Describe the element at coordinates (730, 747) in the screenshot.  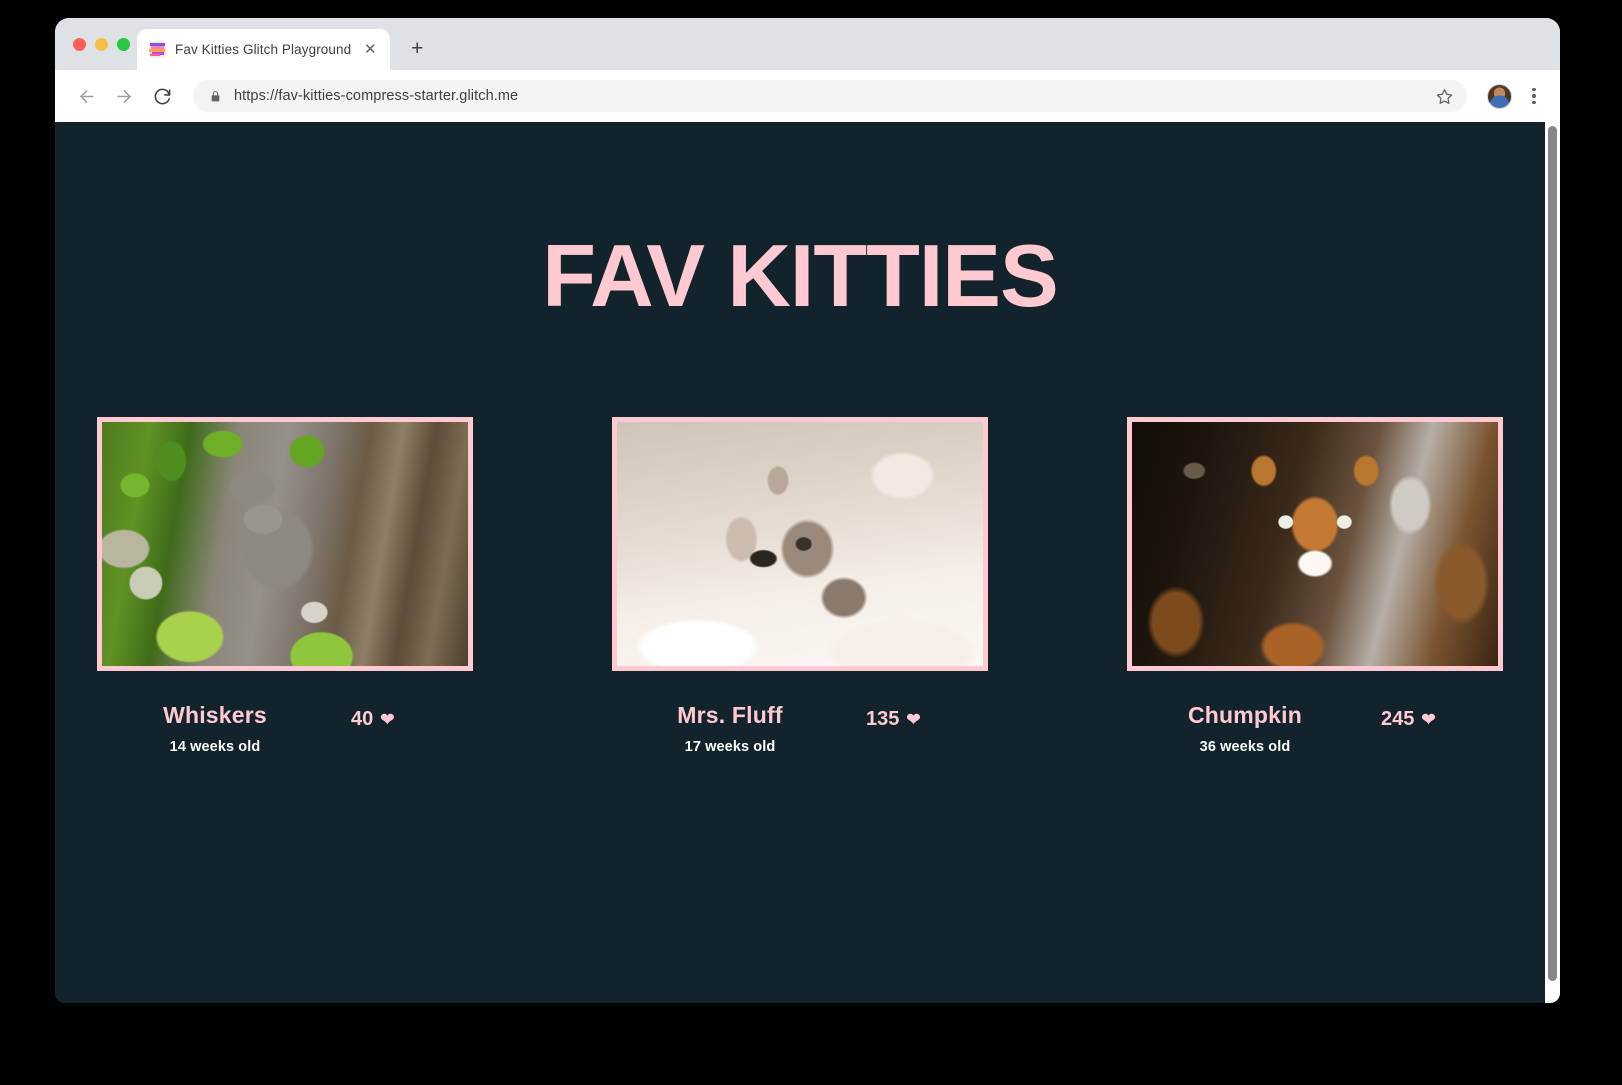
I see `kitty-age: 17 weeks old` at that location.